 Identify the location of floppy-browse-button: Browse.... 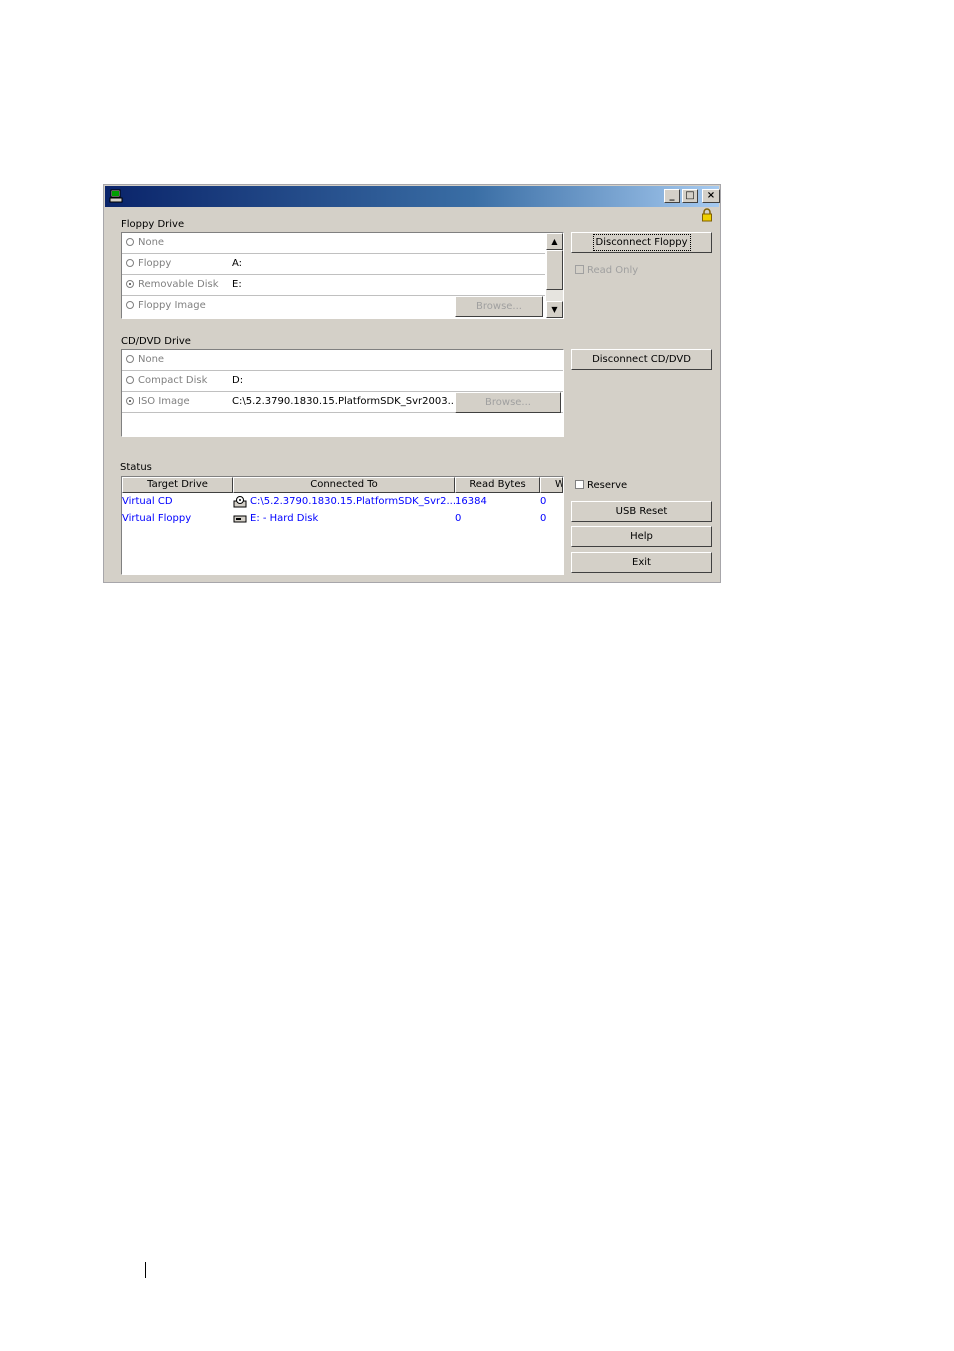
(499, 306).